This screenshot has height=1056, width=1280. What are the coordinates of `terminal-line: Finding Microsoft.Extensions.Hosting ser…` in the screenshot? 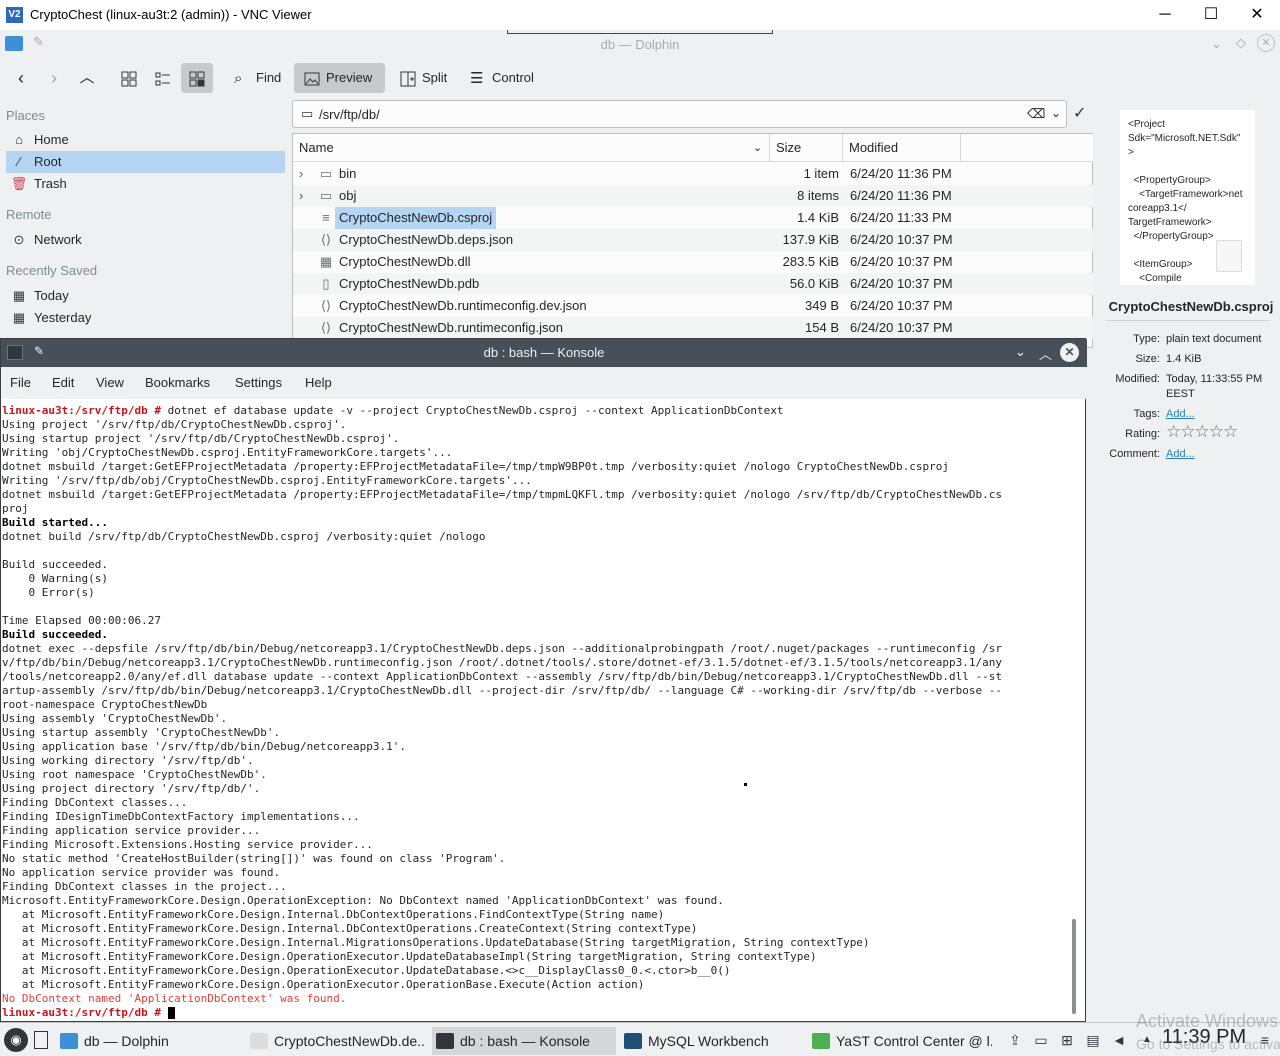 It's located at (187, 844).